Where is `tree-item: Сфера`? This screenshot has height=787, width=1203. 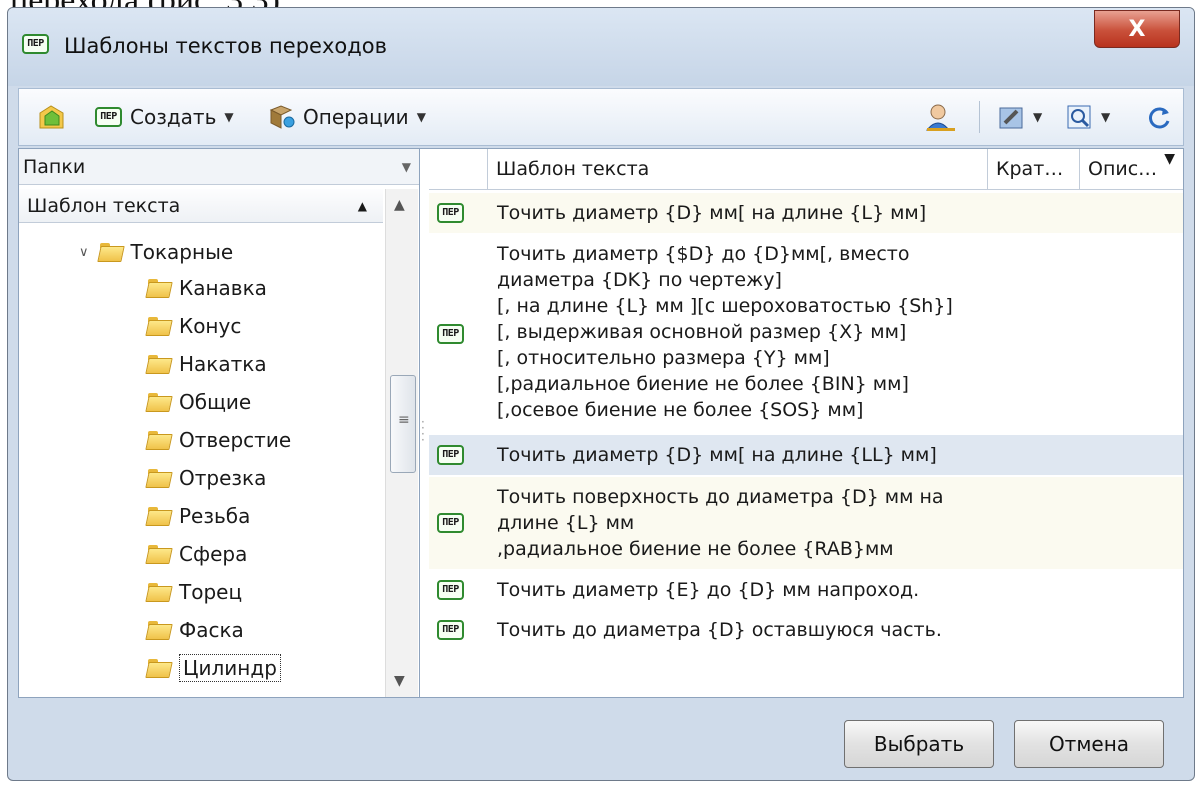 tree-item: Сфера is located at coordinates (197, 554).